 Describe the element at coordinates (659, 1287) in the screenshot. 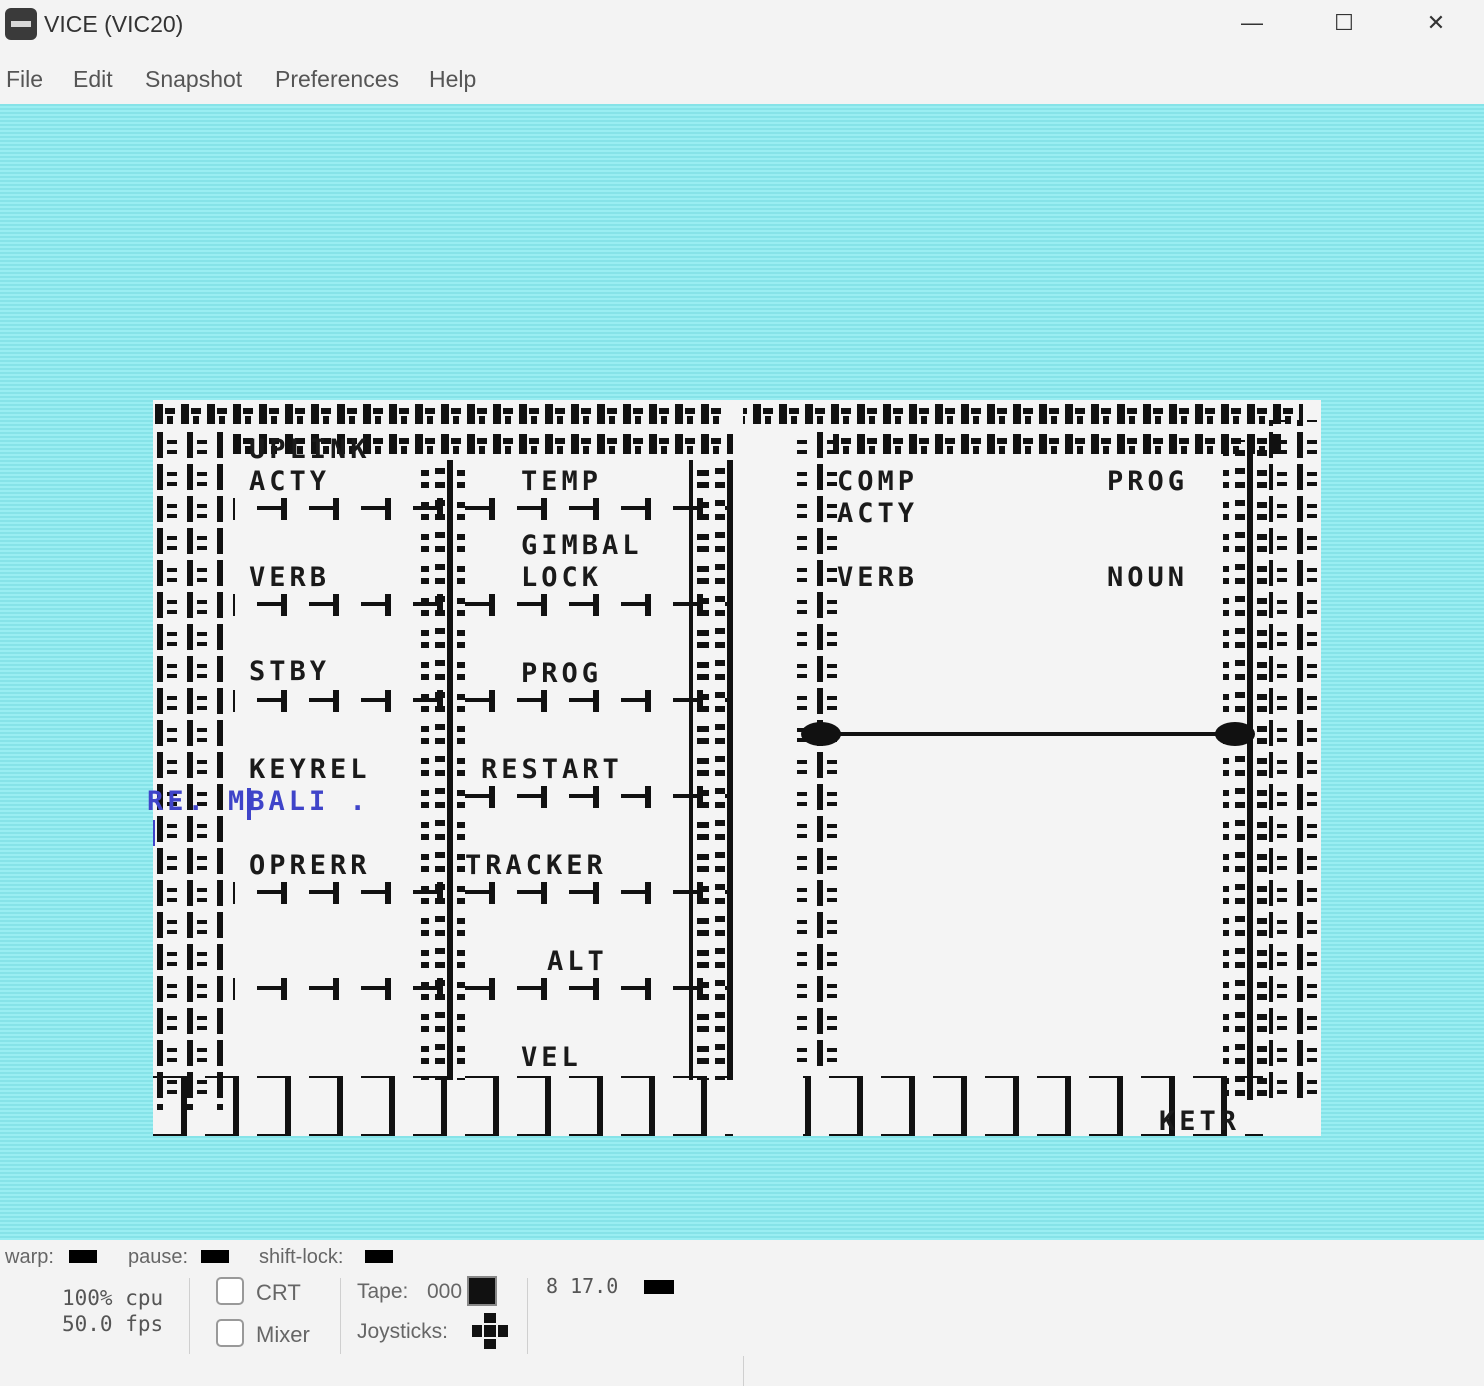

I see `drive-led` at that location.